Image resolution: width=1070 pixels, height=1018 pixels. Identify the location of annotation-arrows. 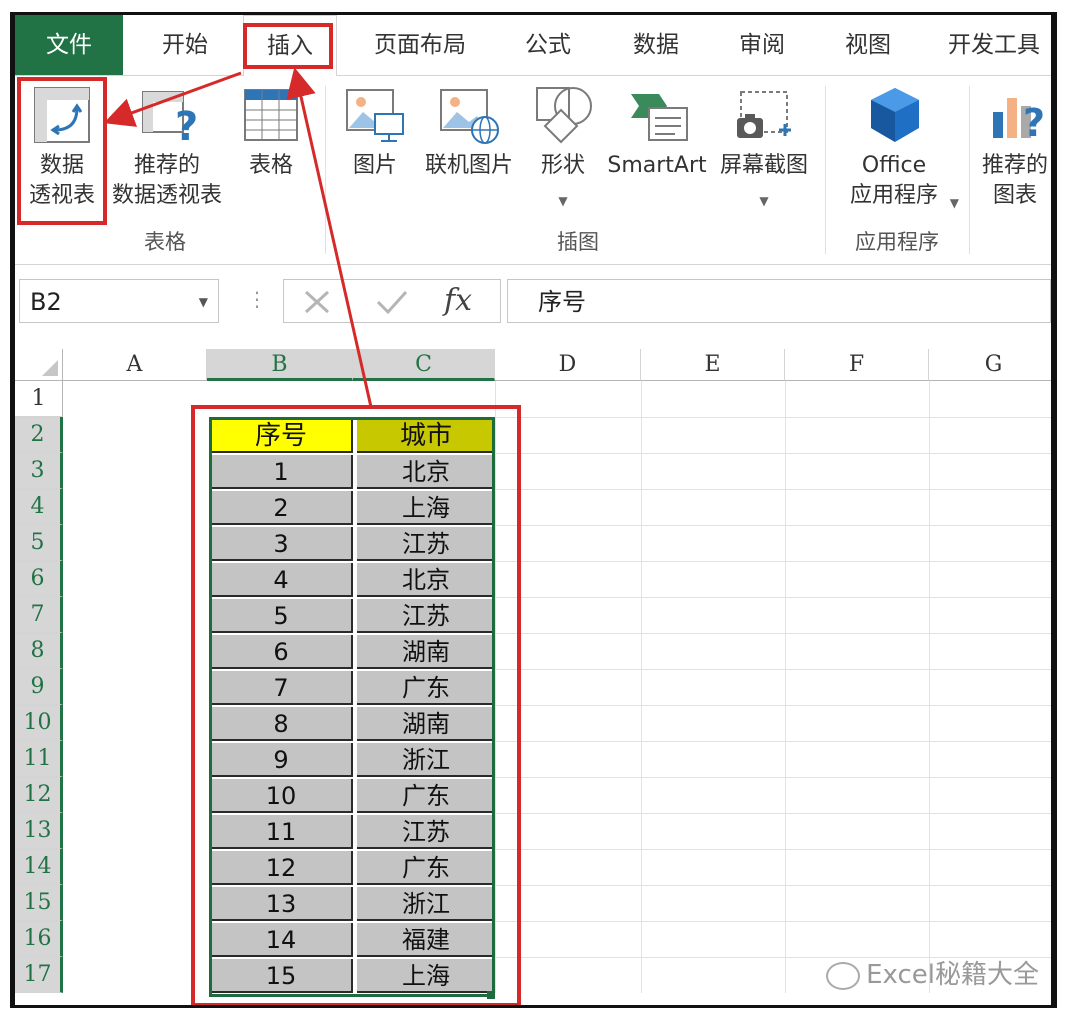
(238, 237).